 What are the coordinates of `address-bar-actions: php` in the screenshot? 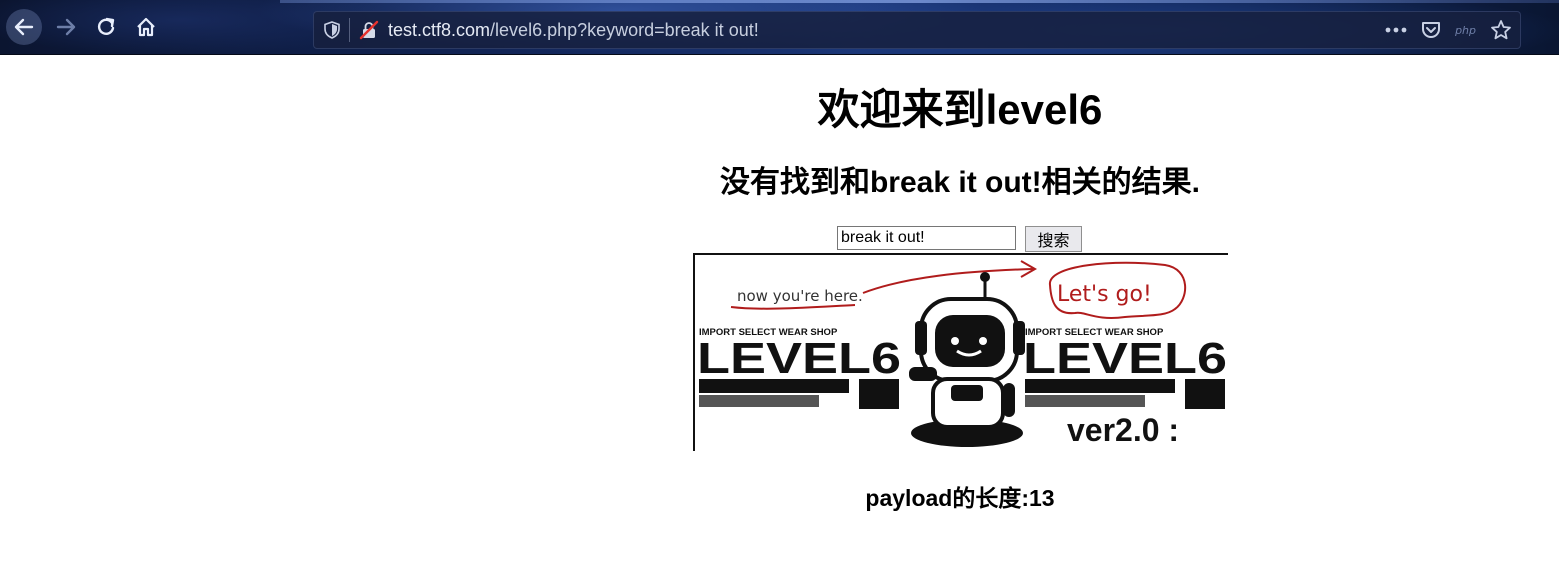 It's located at (1448, 30).